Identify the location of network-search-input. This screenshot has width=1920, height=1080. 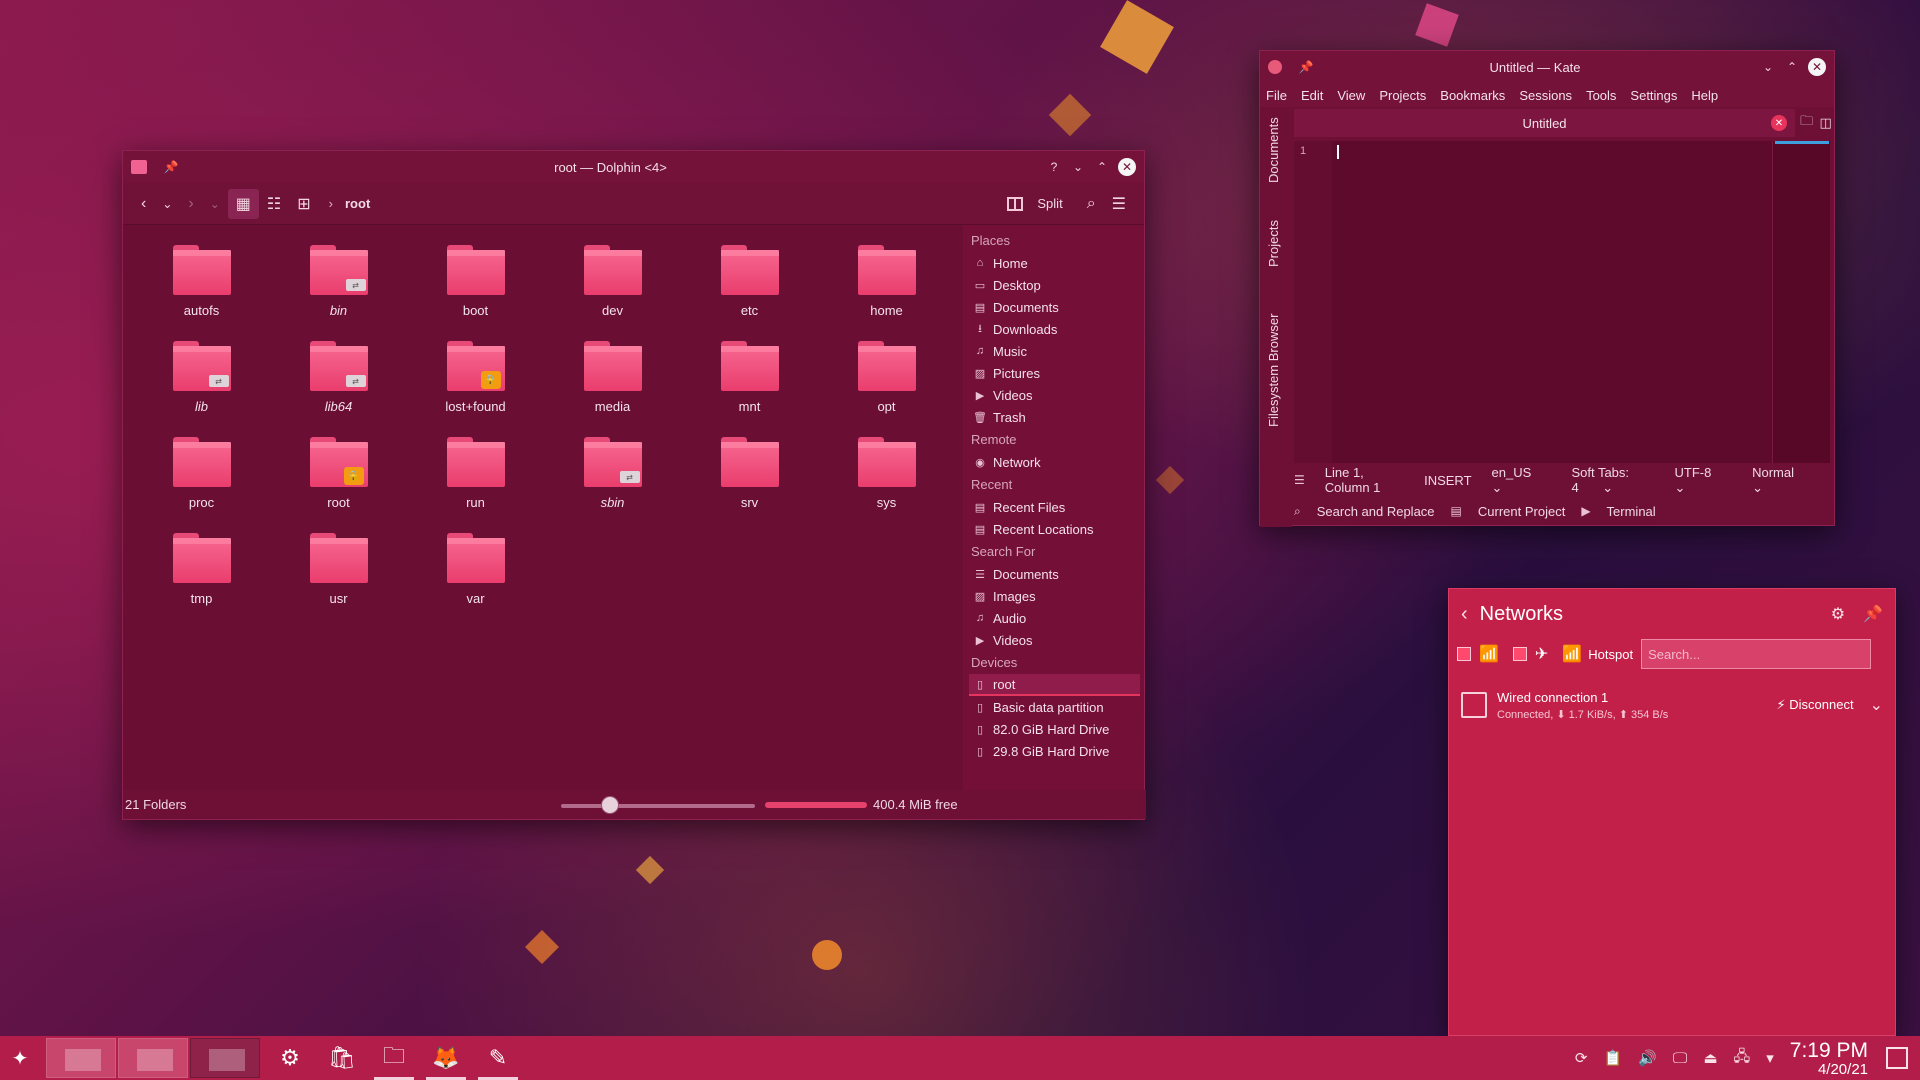
(1756, 654).